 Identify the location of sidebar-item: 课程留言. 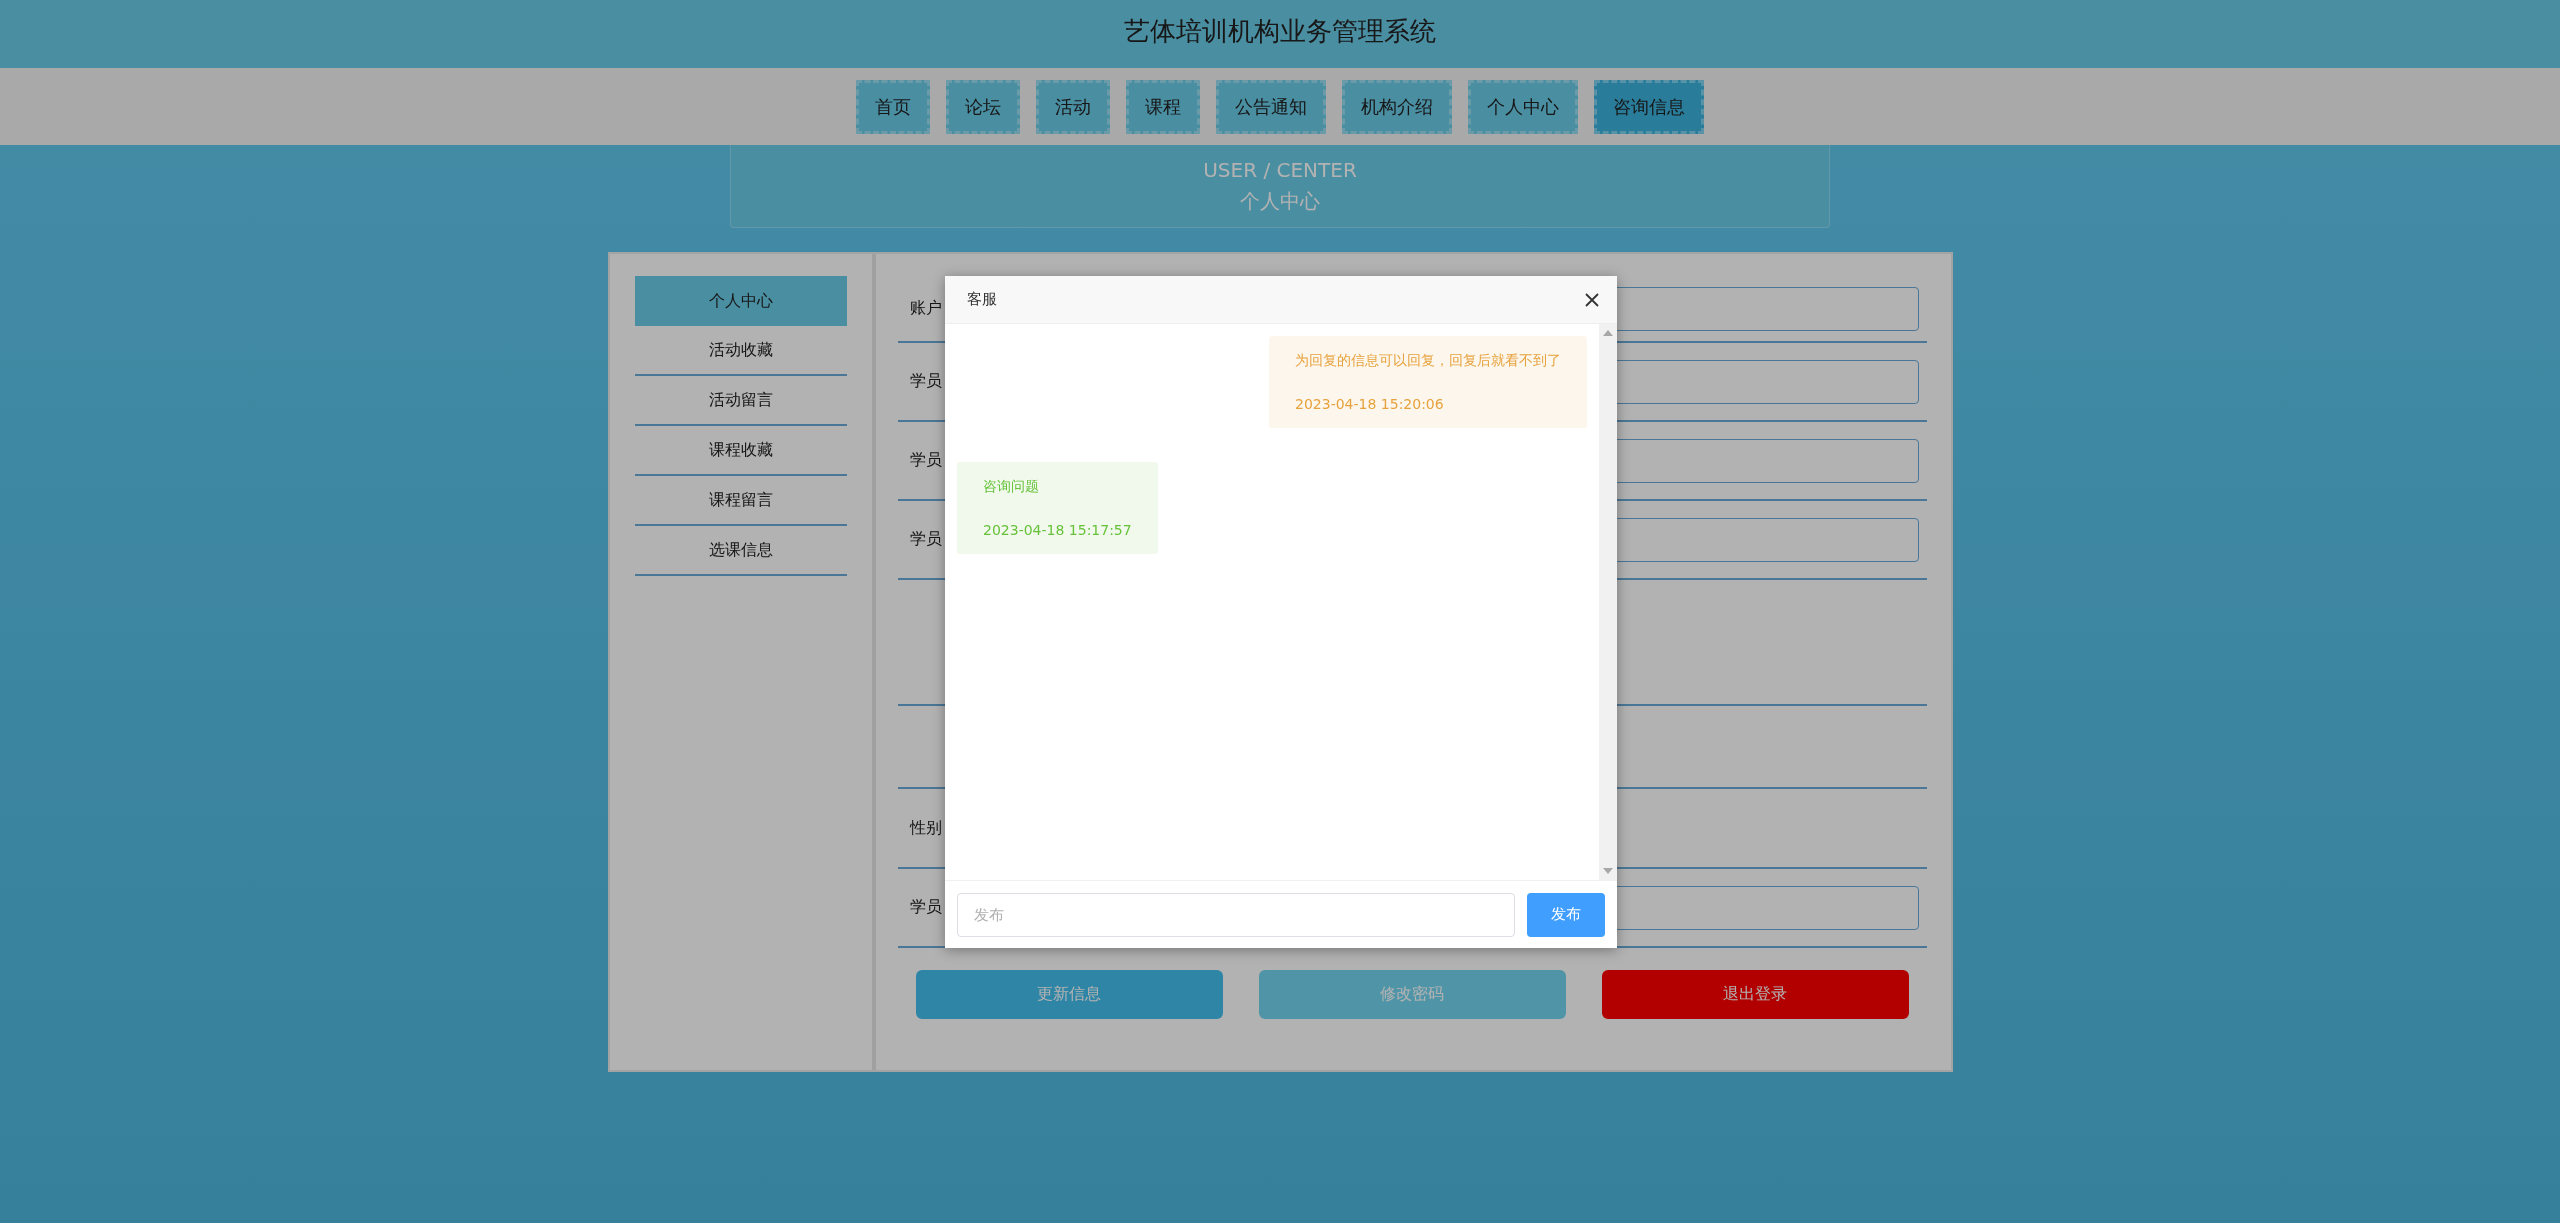
(740, 501).